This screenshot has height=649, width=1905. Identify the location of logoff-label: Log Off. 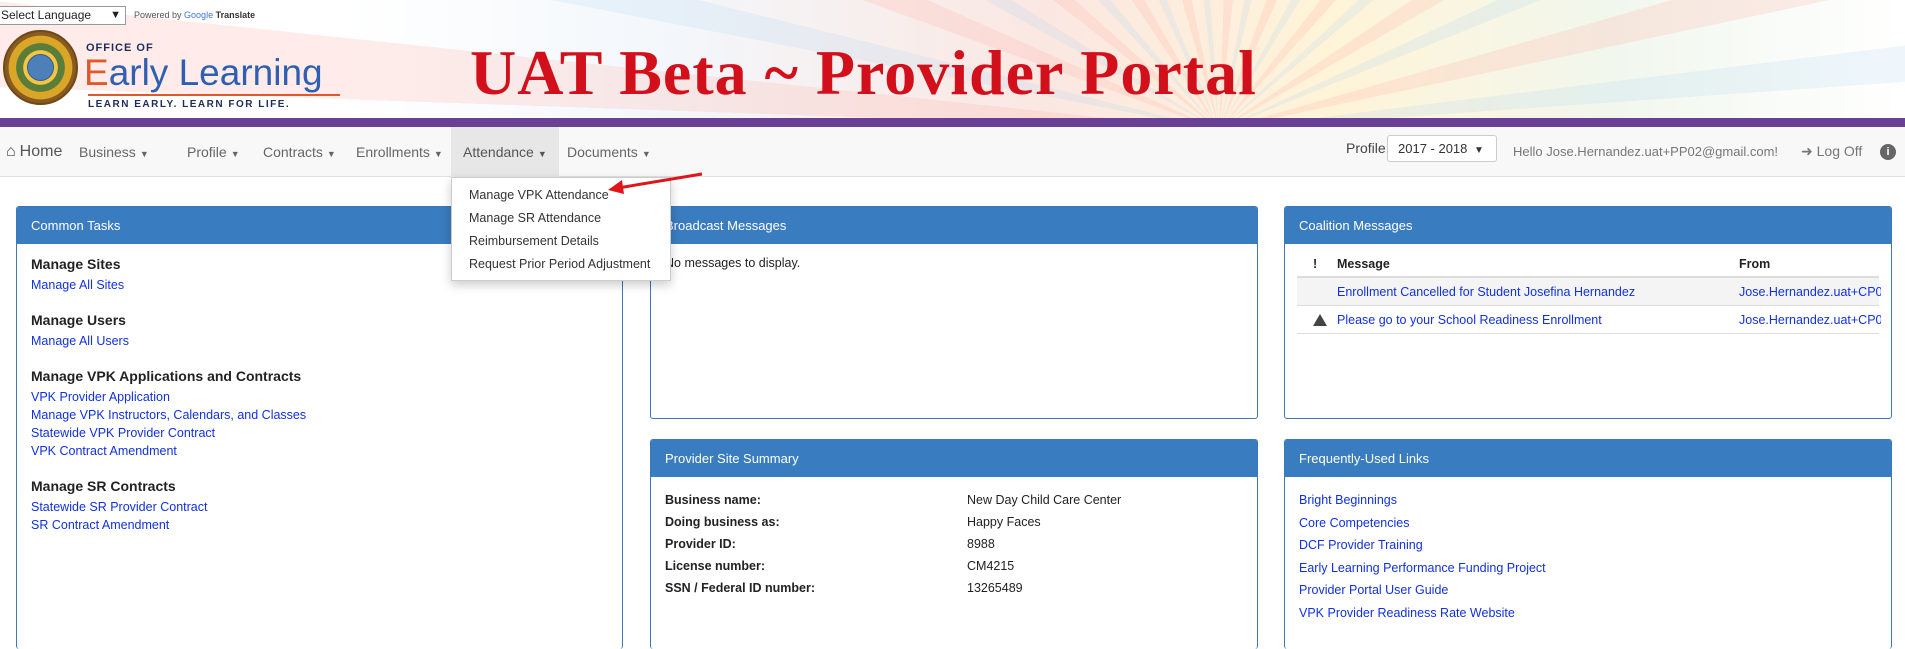
(1839, 151).